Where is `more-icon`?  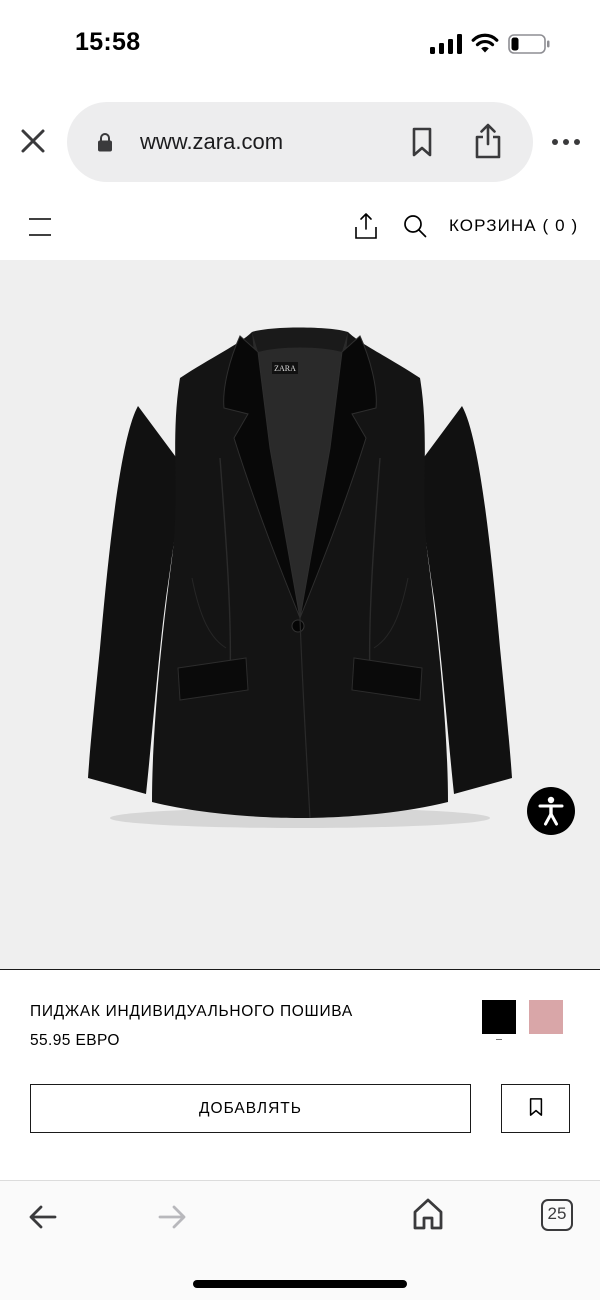
more-icon is located at coordinates (566, 142).